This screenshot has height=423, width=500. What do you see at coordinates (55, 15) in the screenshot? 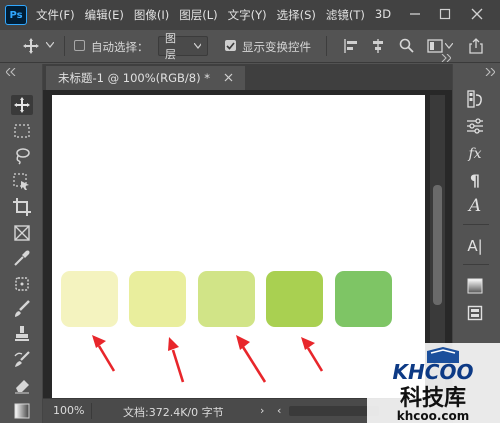
I see `menu-file: 文件(F)` at bounding box center [55, 15].